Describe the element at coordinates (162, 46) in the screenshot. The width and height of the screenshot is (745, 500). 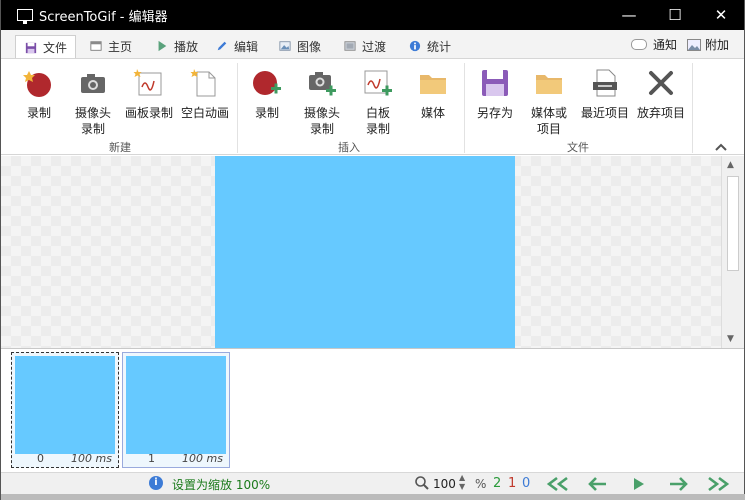
I see `play-triangle-icon` at that location.